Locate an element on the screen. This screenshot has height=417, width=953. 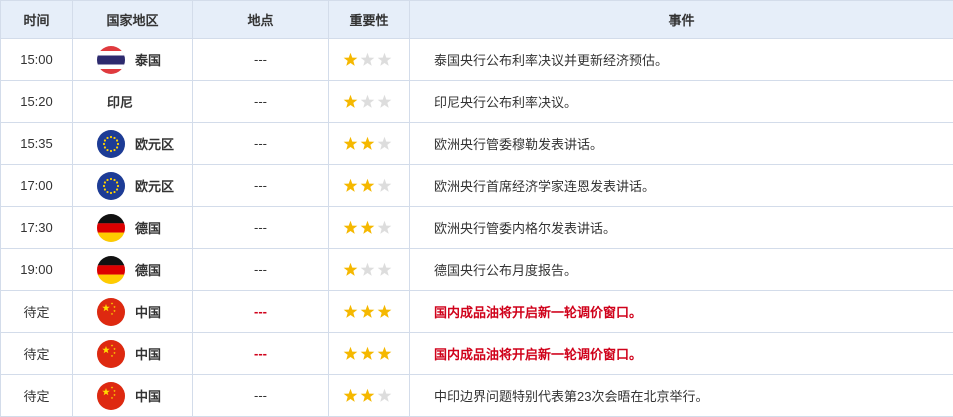
time-cell: 17:30 is located at coordinates (37, 228).